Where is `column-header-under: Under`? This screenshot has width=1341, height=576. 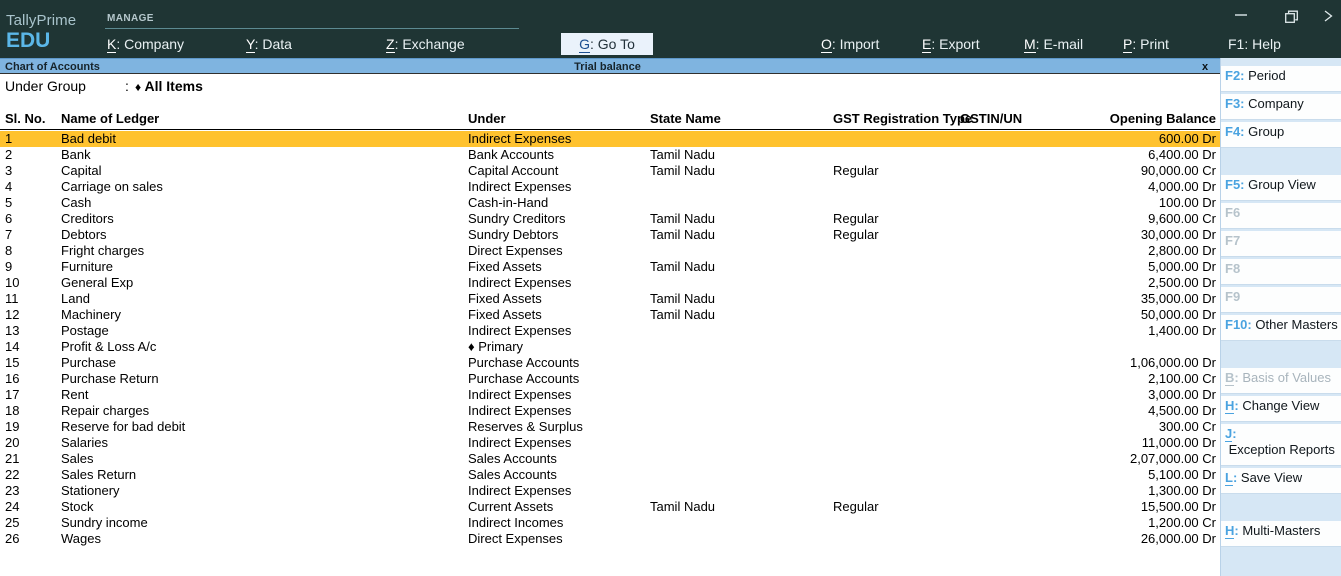
column-header-under: Under is located at coordinates (487, 118).